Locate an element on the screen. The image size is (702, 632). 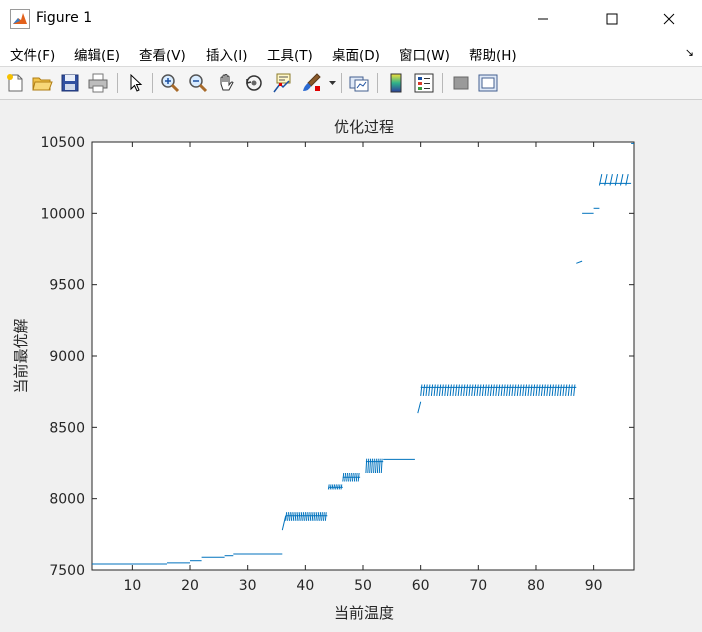
zoom-in-icon is located at coordinates (170, 83).